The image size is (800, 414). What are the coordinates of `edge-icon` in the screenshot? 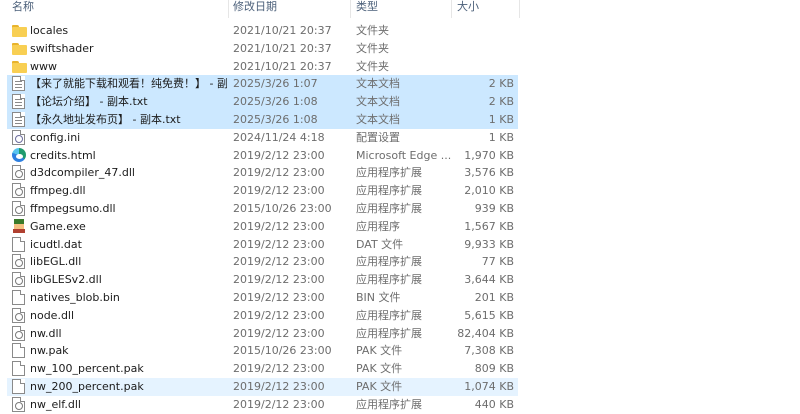 It's located at (19, 154).